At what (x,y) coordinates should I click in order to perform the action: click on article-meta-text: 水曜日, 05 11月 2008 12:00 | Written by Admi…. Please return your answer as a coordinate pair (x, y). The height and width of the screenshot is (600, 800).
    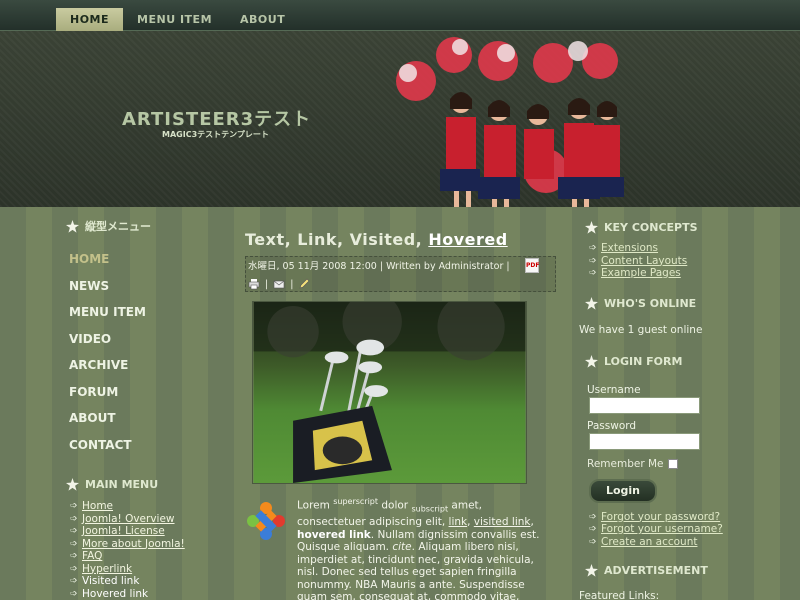
    Looking at the image, I should click on (379, 266).